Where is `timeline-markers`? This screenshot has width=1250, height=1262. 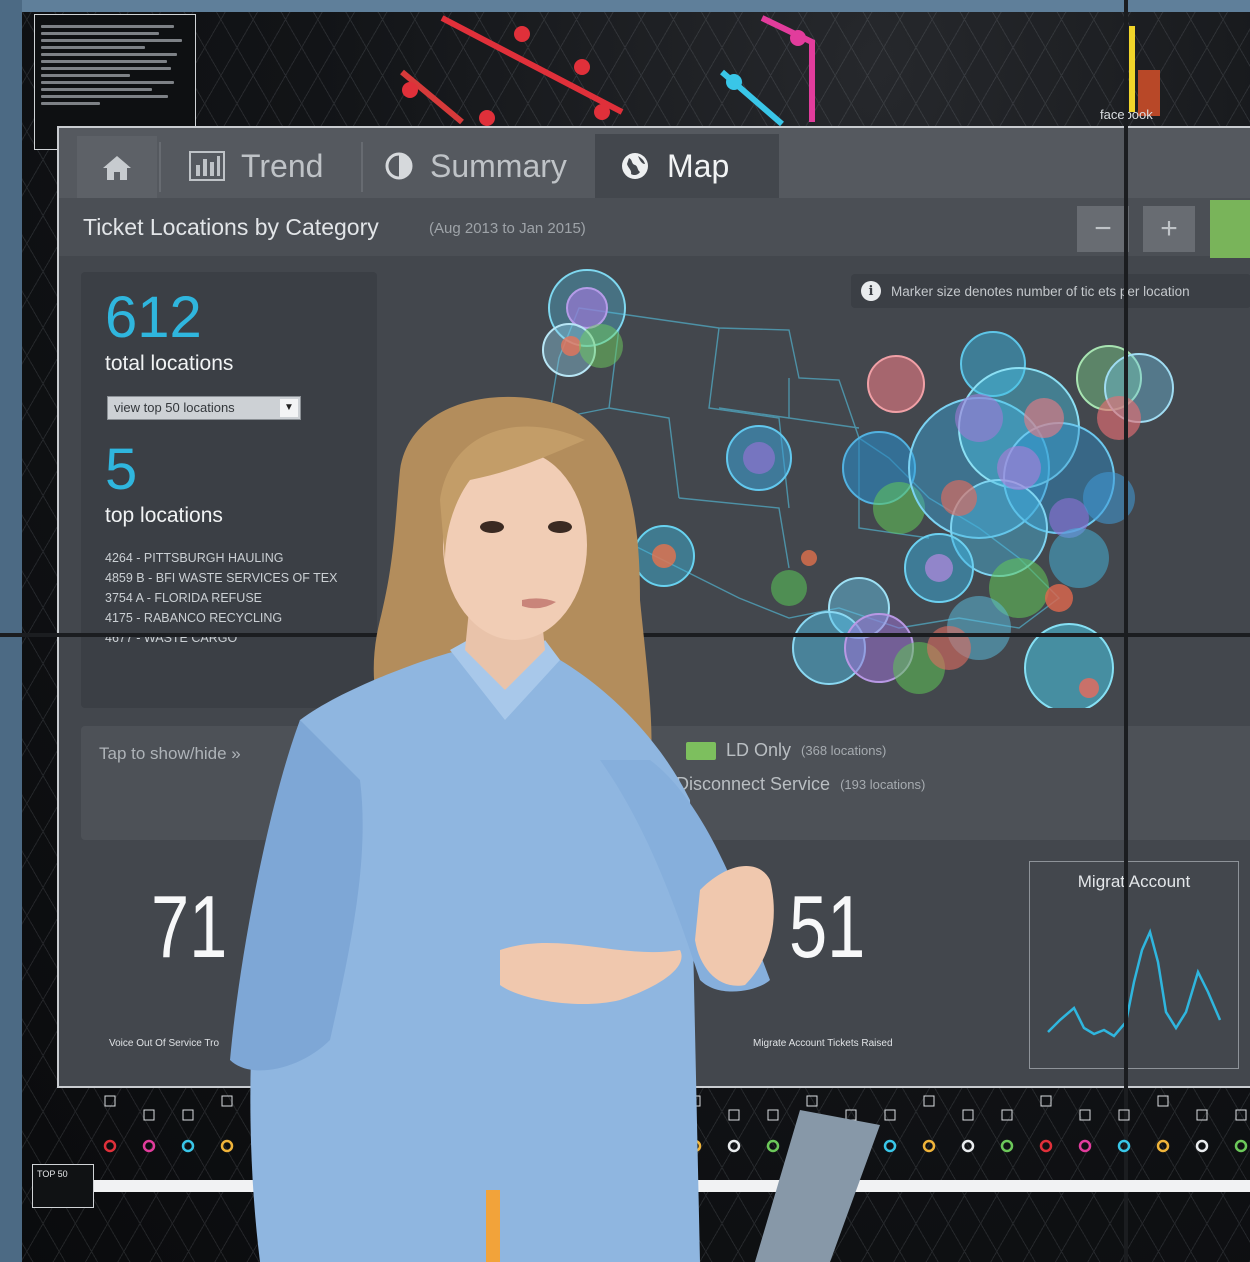
timeline-markers is located at coordinates (675, 1124).